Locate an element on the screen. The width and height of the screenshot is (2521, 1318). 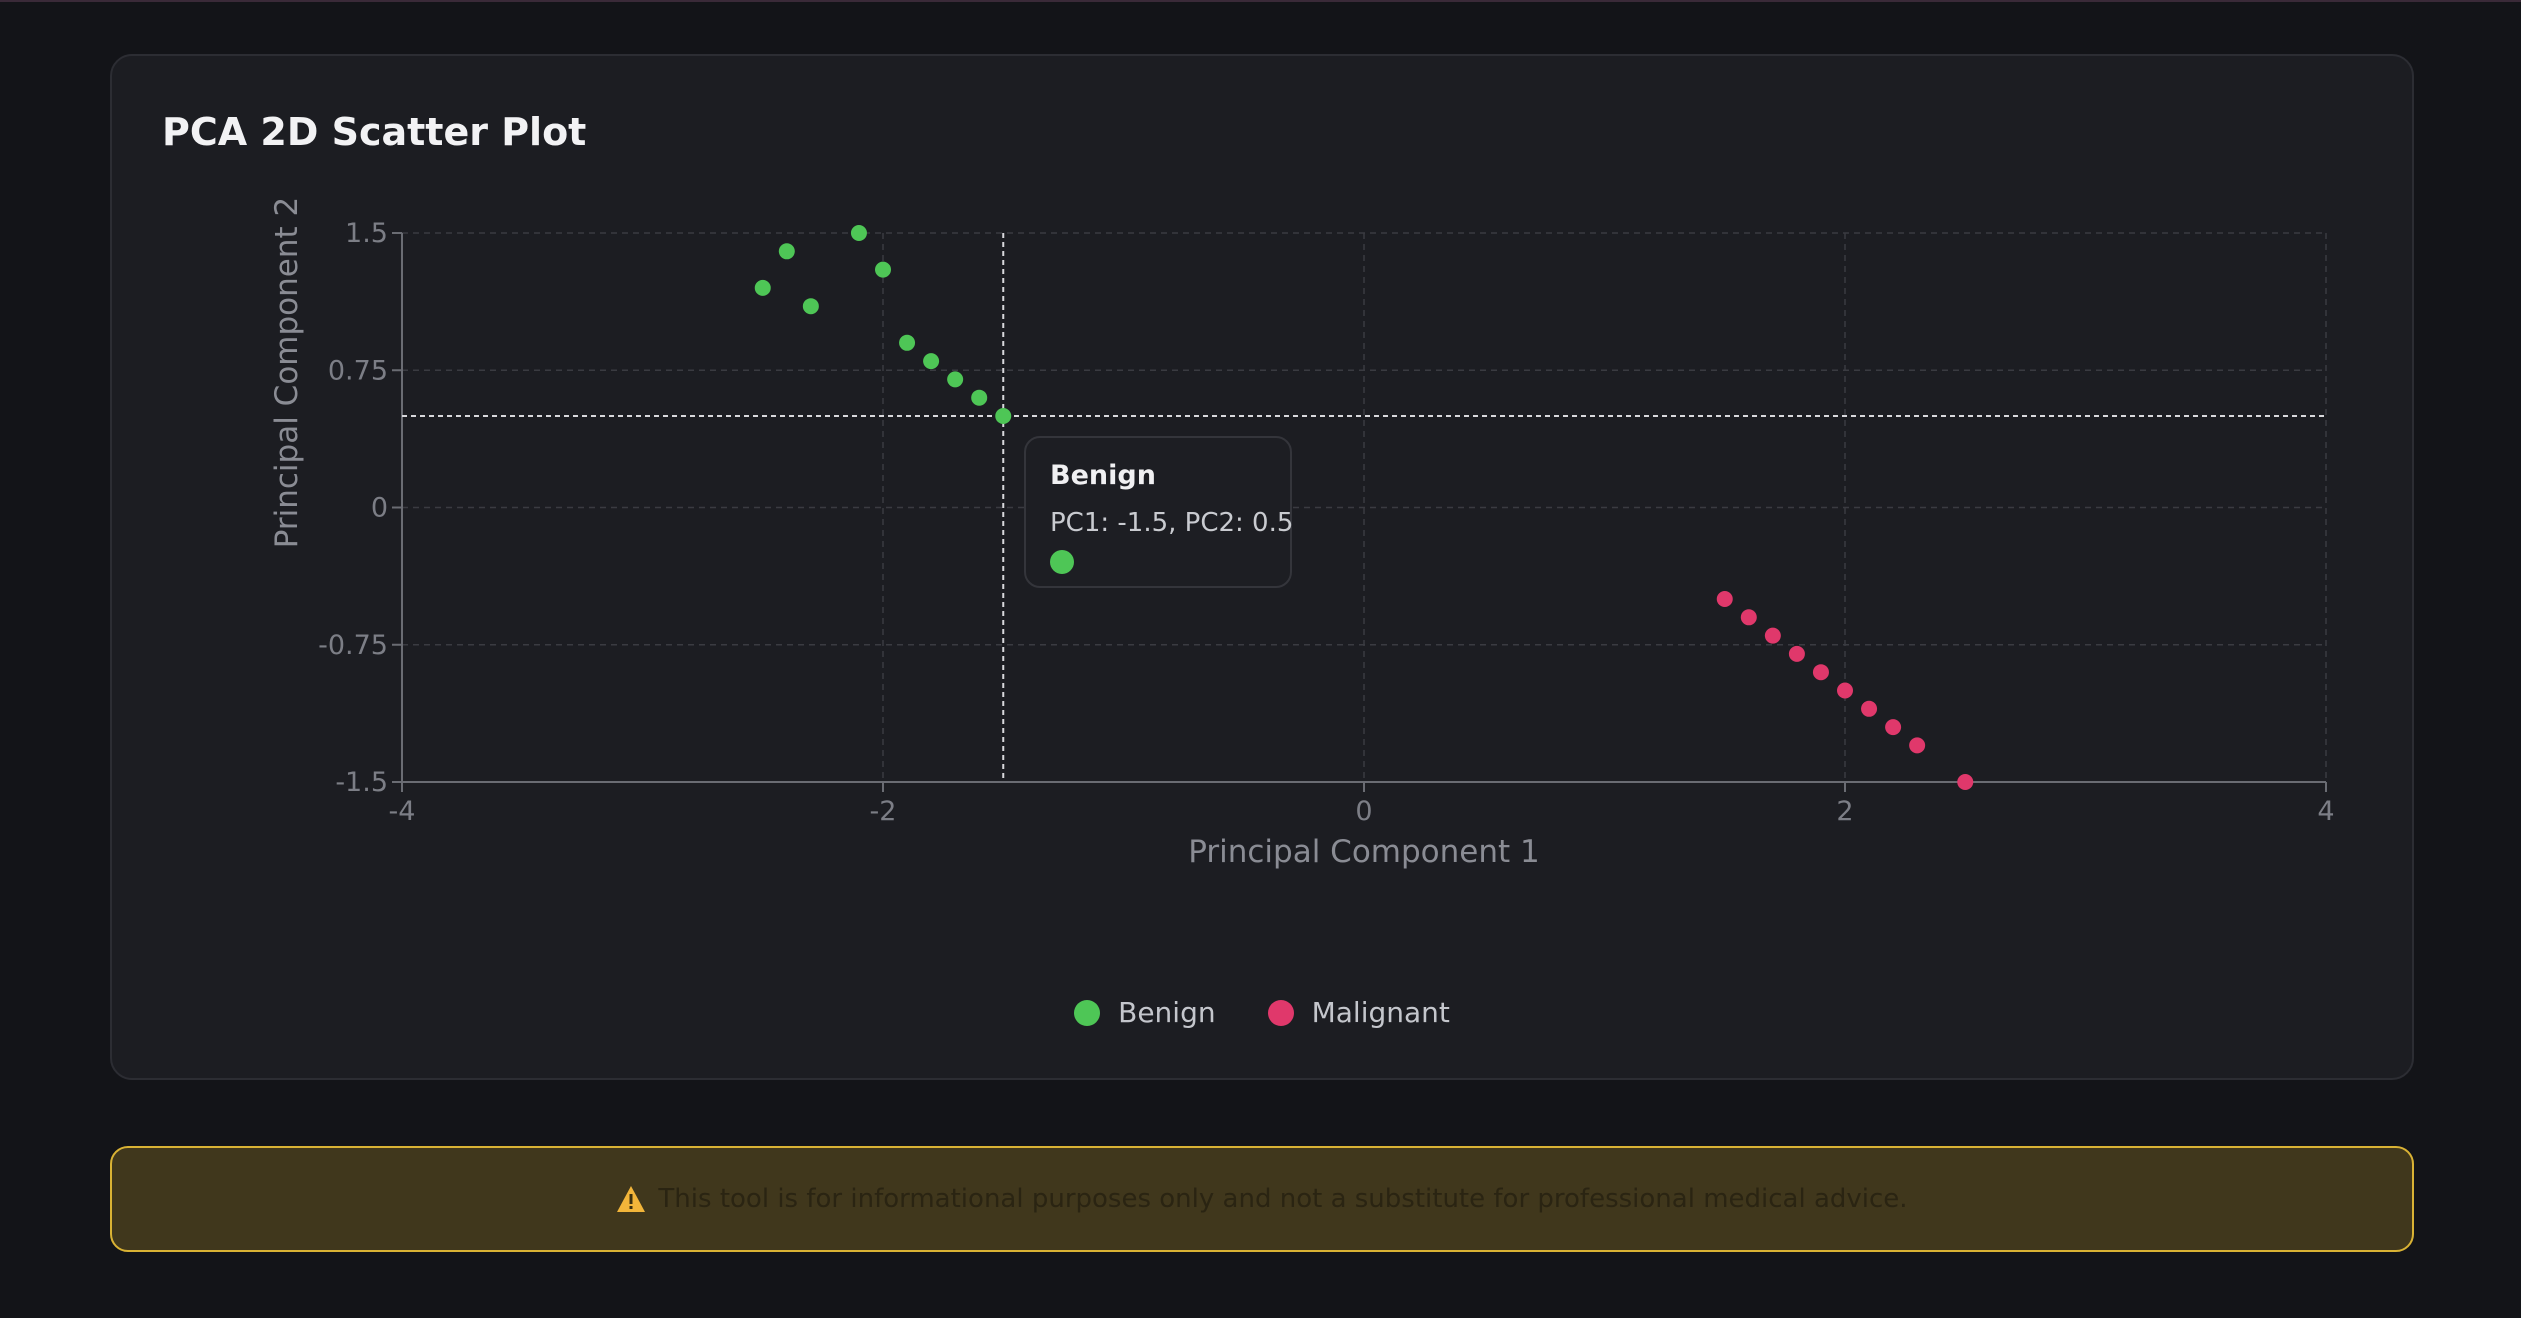
y-tick-label: 1.5 is located at coordinates (366, 233).